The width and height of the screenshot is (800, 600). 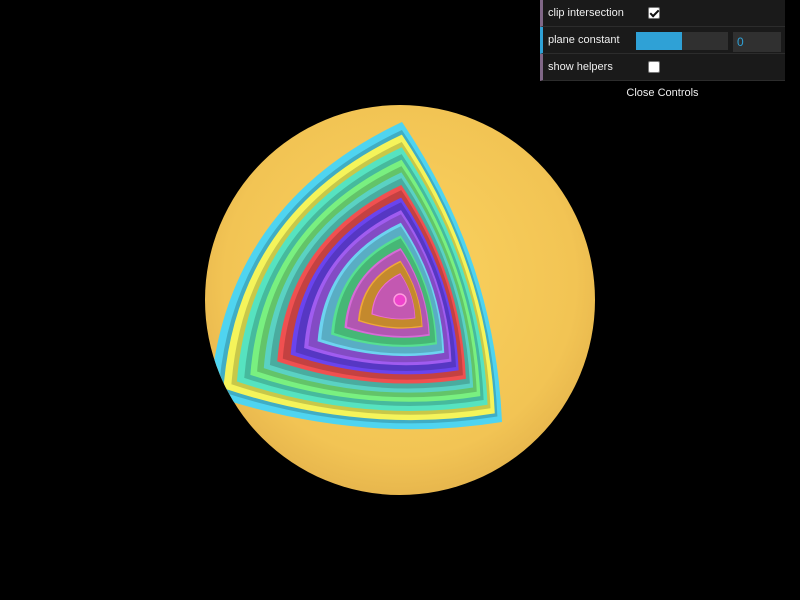 What do you see at coordinates (654, 13) in the screenshot?
I see `clip-intersection-checkbox` at bounding box center [654, 13].